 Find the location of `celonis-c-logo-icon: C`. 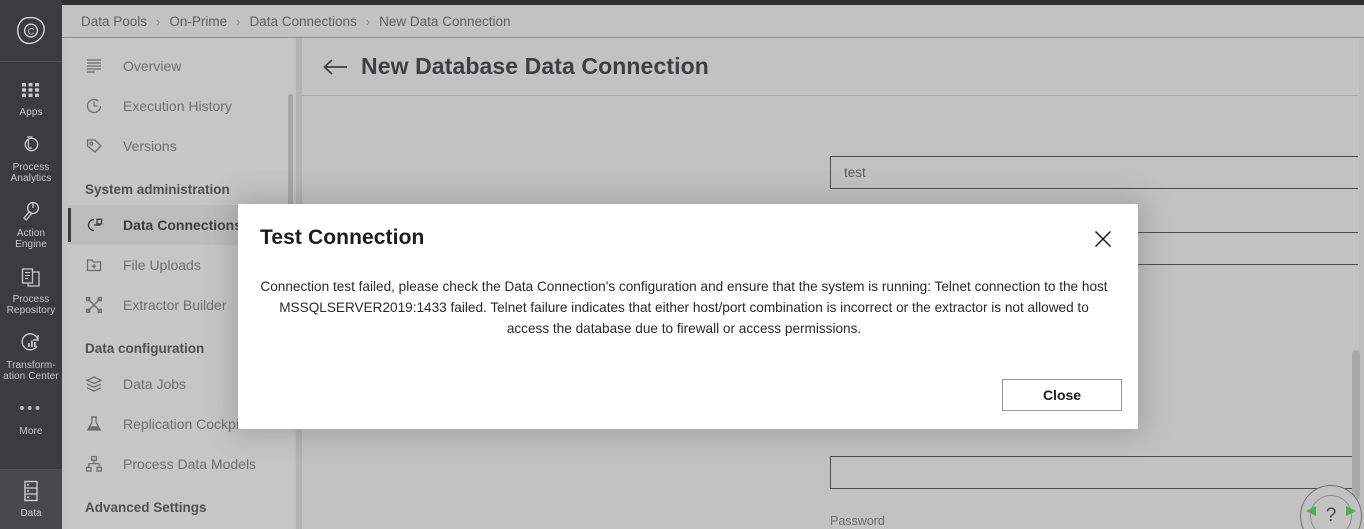

celonis-c-logo-icon: C is located at coordinates (31, 31).